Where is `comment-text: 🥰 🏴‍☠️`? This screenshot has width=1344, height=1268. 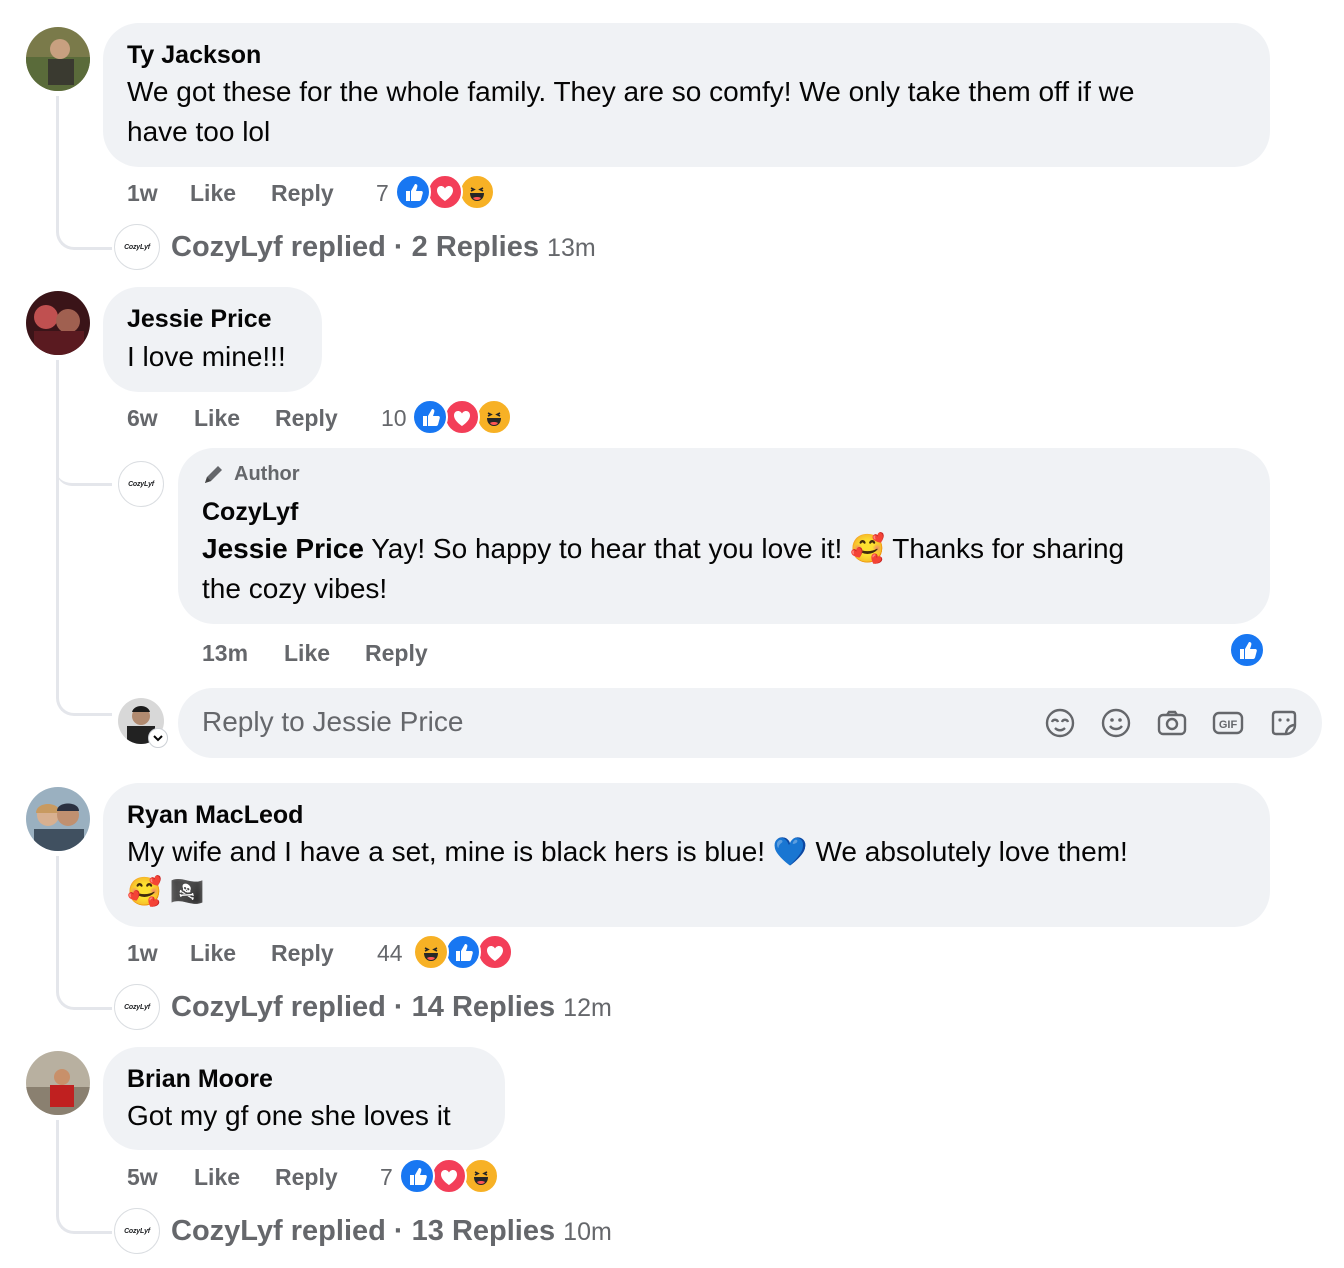
comment-text: 🥰 🏴‍☠️ is located at coordinates (166, 891).